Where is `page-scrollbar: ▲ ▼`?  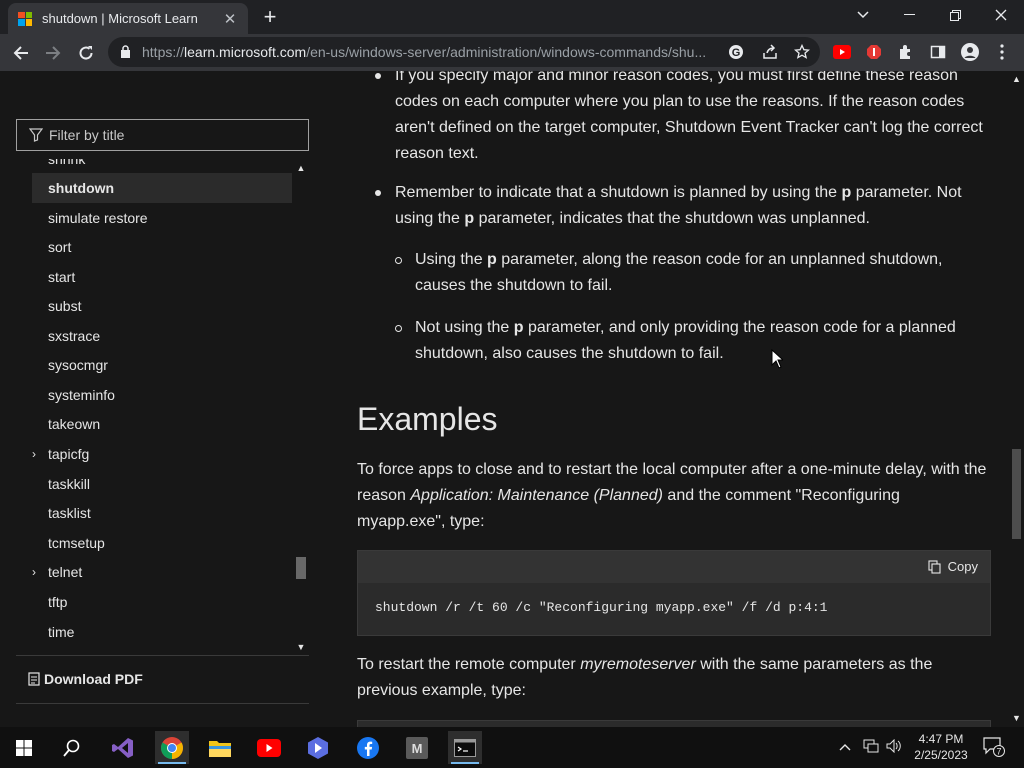
page-scrollbar: ▲ ▼ is located at coordinates (1016, 399).